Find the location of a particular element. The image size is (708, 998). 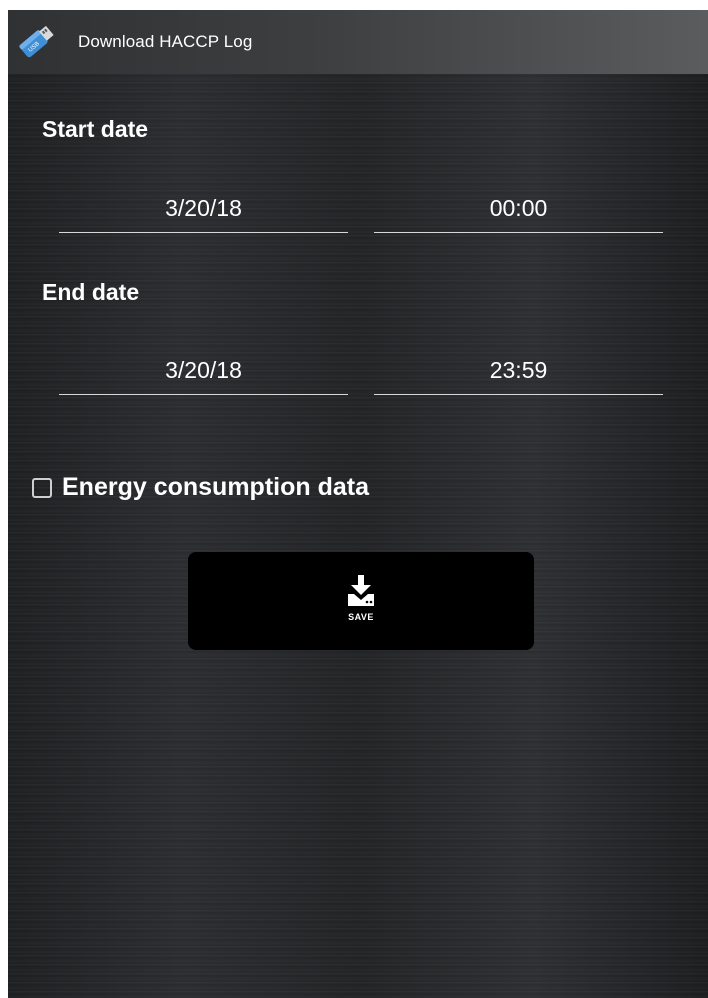

usb-drive-icon: USB is located at coordinates (36, 42).